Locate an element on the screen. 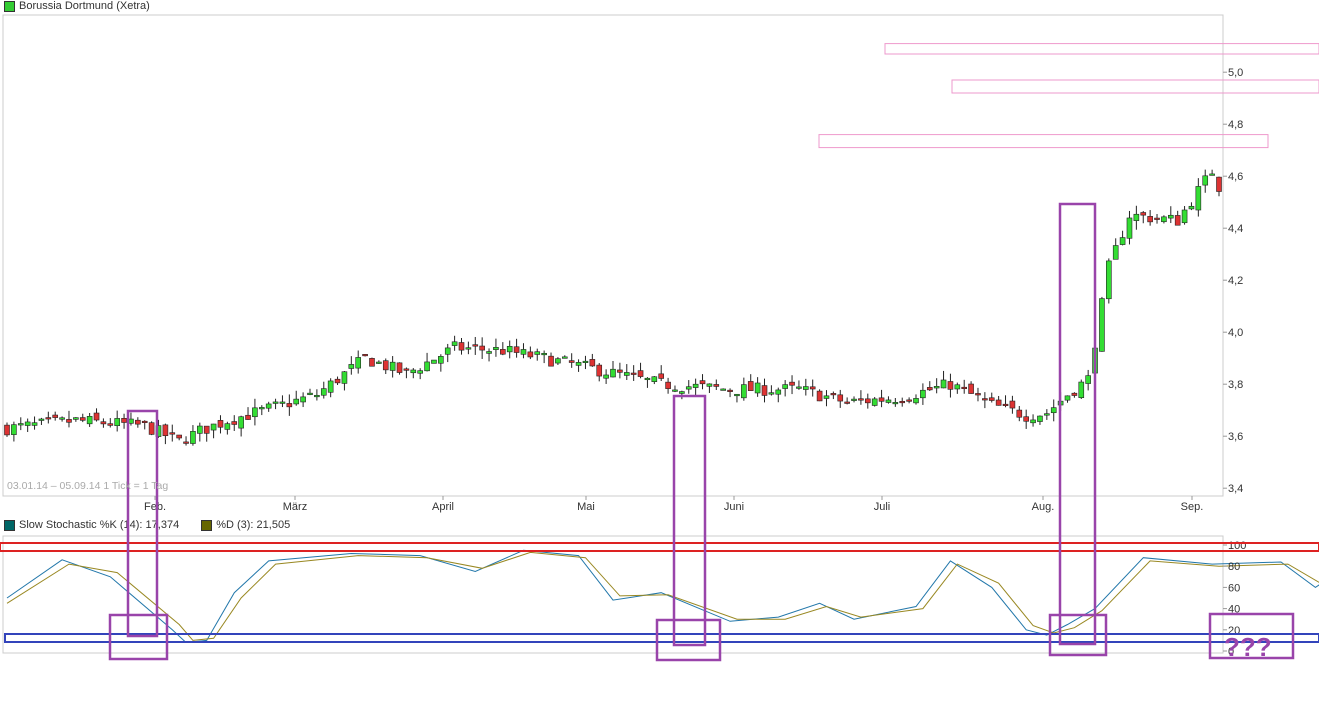 The width and height of the screenshot is (1319, 710). month-label: März is located at coordinates (295, 507).